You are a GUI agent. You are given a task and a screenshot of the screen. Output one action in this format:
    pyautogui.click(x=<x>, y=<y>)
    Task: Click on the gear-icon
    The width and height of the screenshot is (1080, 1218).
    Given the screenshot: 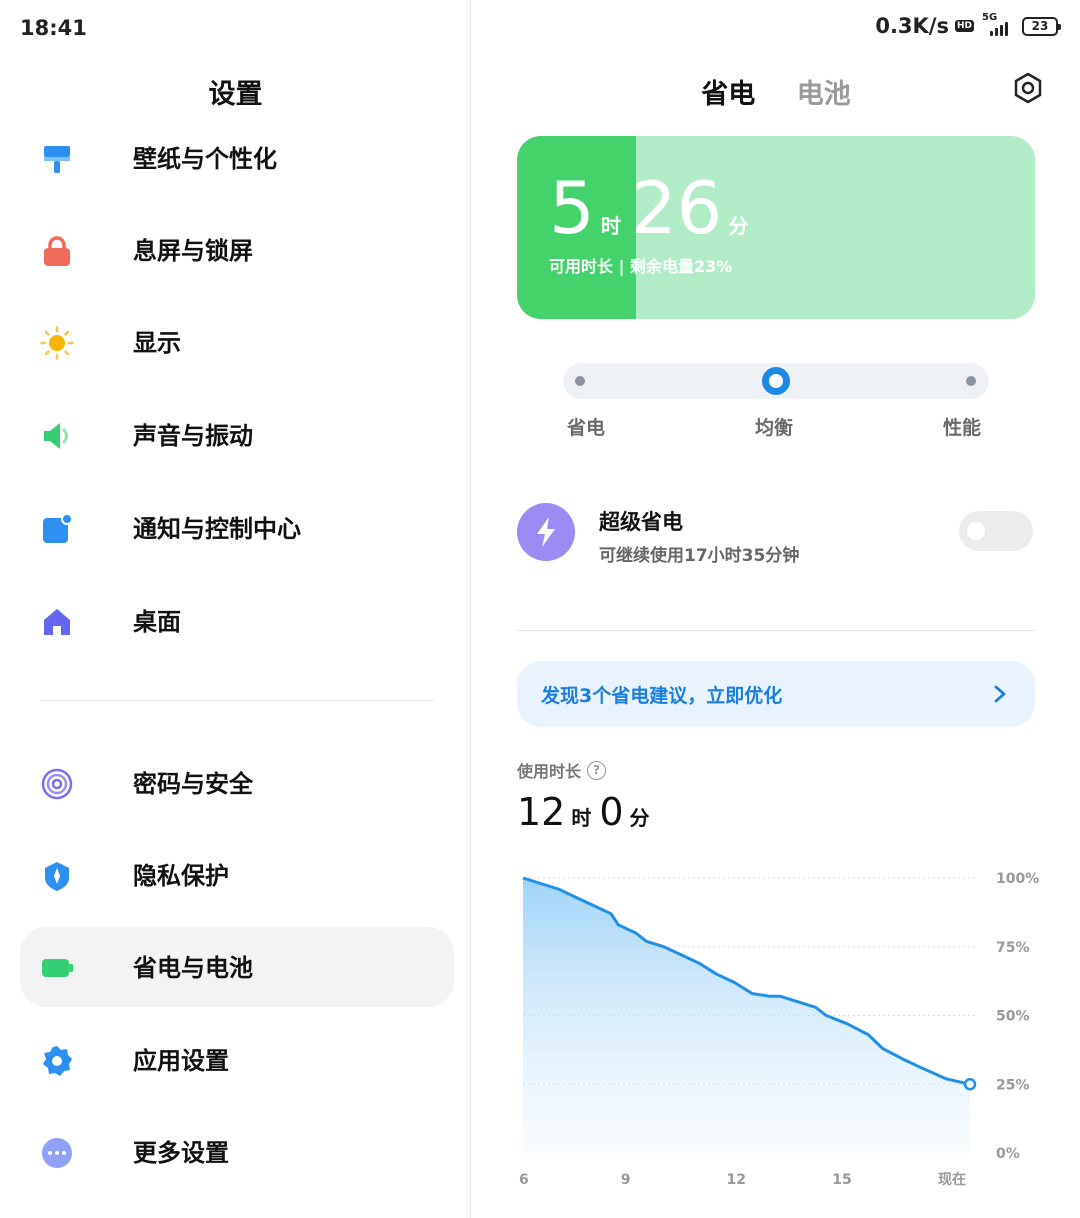 What is the action you would take?
    pyautogui.click(x=57, y=1061)
    